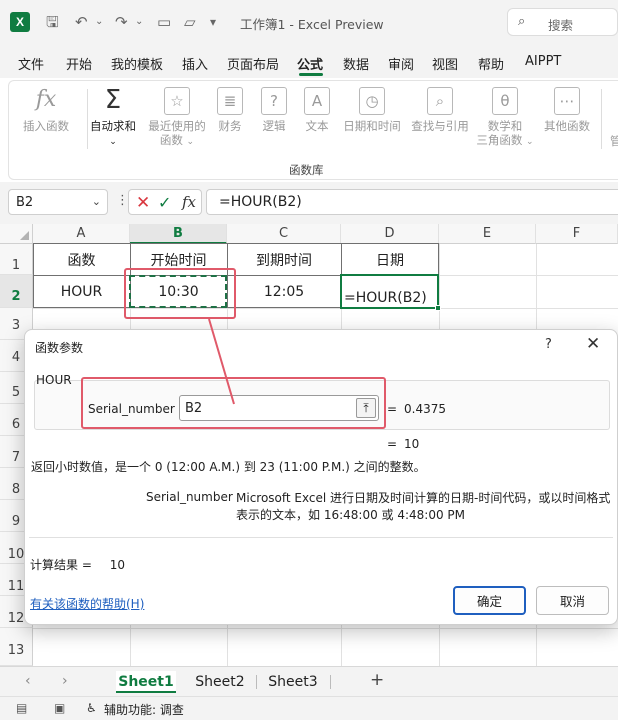  Describe the element at coordinates (567, 101) in the screenshot. I see `more-icon: ⋯` at that location.